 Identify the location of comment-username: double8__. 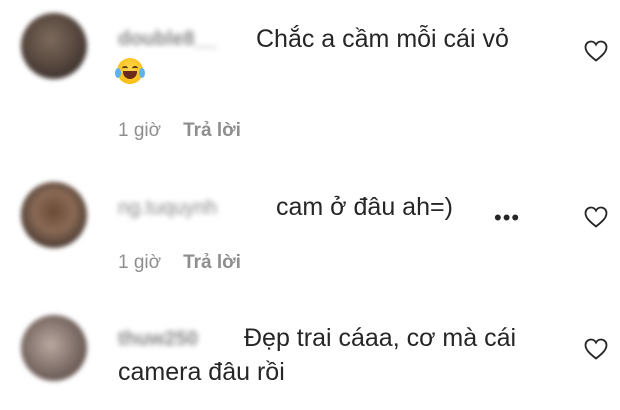
(167, 39).